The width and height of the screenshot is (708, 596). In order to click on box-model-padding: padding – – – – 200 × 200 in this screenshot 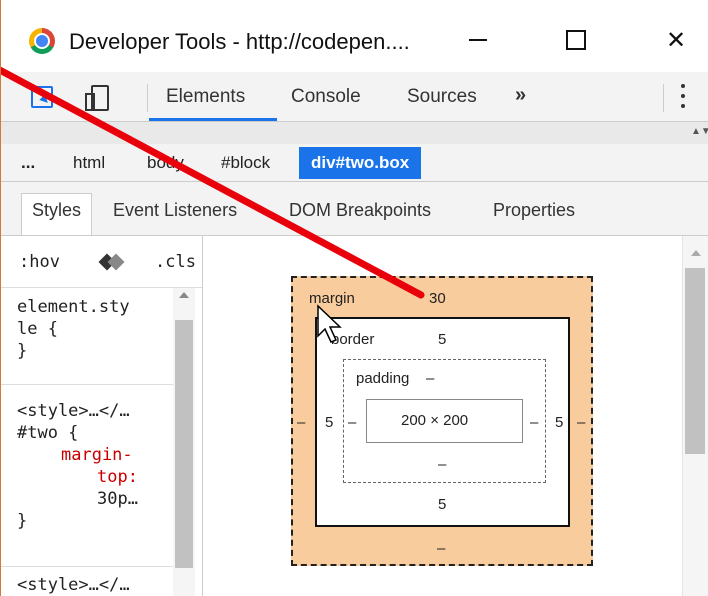, I will do `click(444, 421)`.